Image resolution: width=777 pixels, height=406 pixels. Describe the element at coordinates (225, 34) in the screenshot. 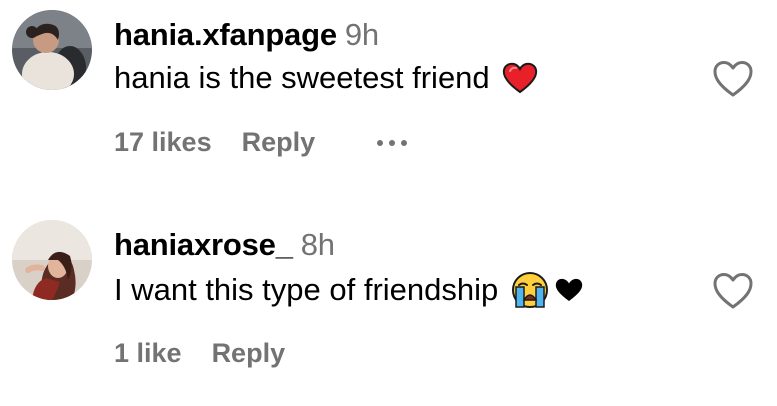

I see `username-text: hania.xfanpage` at that location.